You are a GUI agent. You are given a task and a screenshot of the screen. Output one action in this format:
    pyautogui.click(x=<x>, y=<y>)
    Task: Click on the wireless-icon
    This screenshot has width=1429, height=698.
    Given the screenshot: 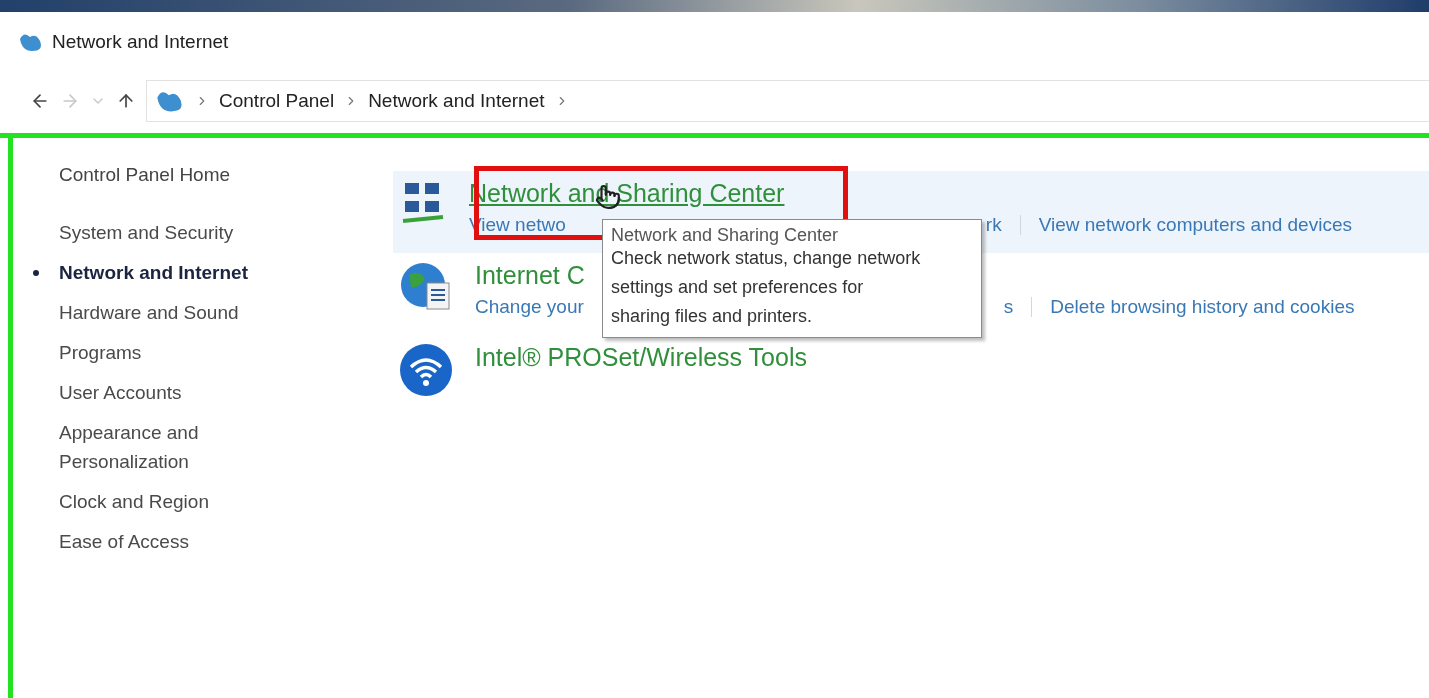 What is the action you would take?
    pyautogui.click(x=426, y=370)
    